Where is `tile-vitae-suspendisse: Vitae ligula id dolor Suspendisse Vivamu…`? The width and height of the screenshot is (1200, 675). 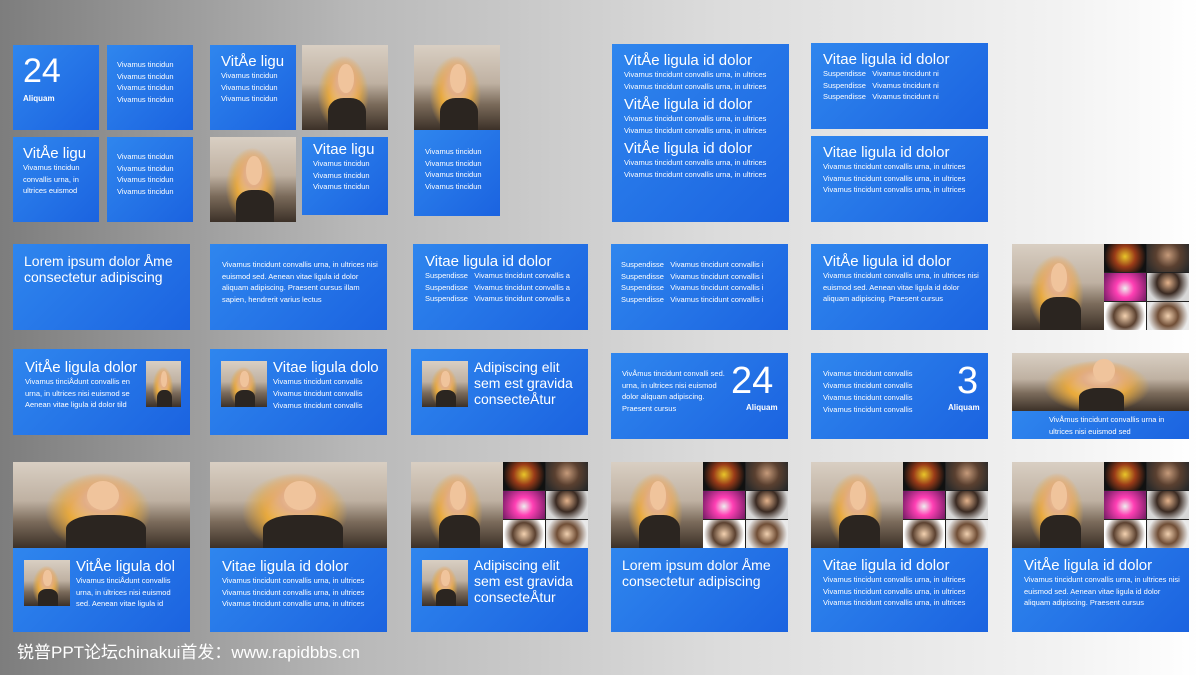
tile-vitae-suspendisse: Vitae ligula id dolor Suspendisse Vivamu… is located at coordinates (500, 287).